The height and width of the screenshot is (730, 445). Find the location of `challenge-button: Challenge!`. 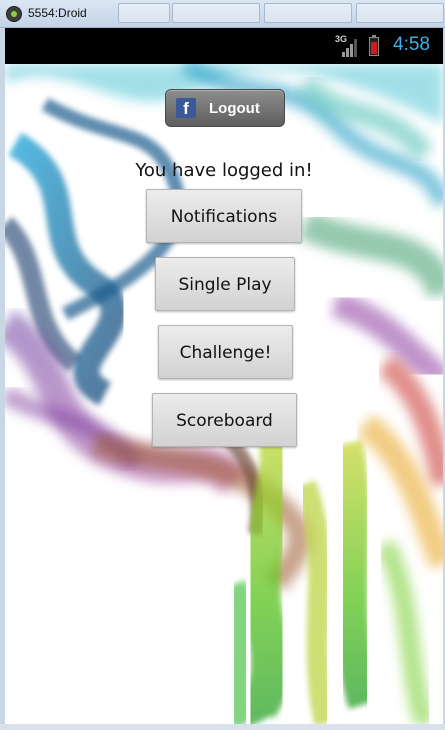

challenge-button: Challenge! is located at coordinates (225, 352).